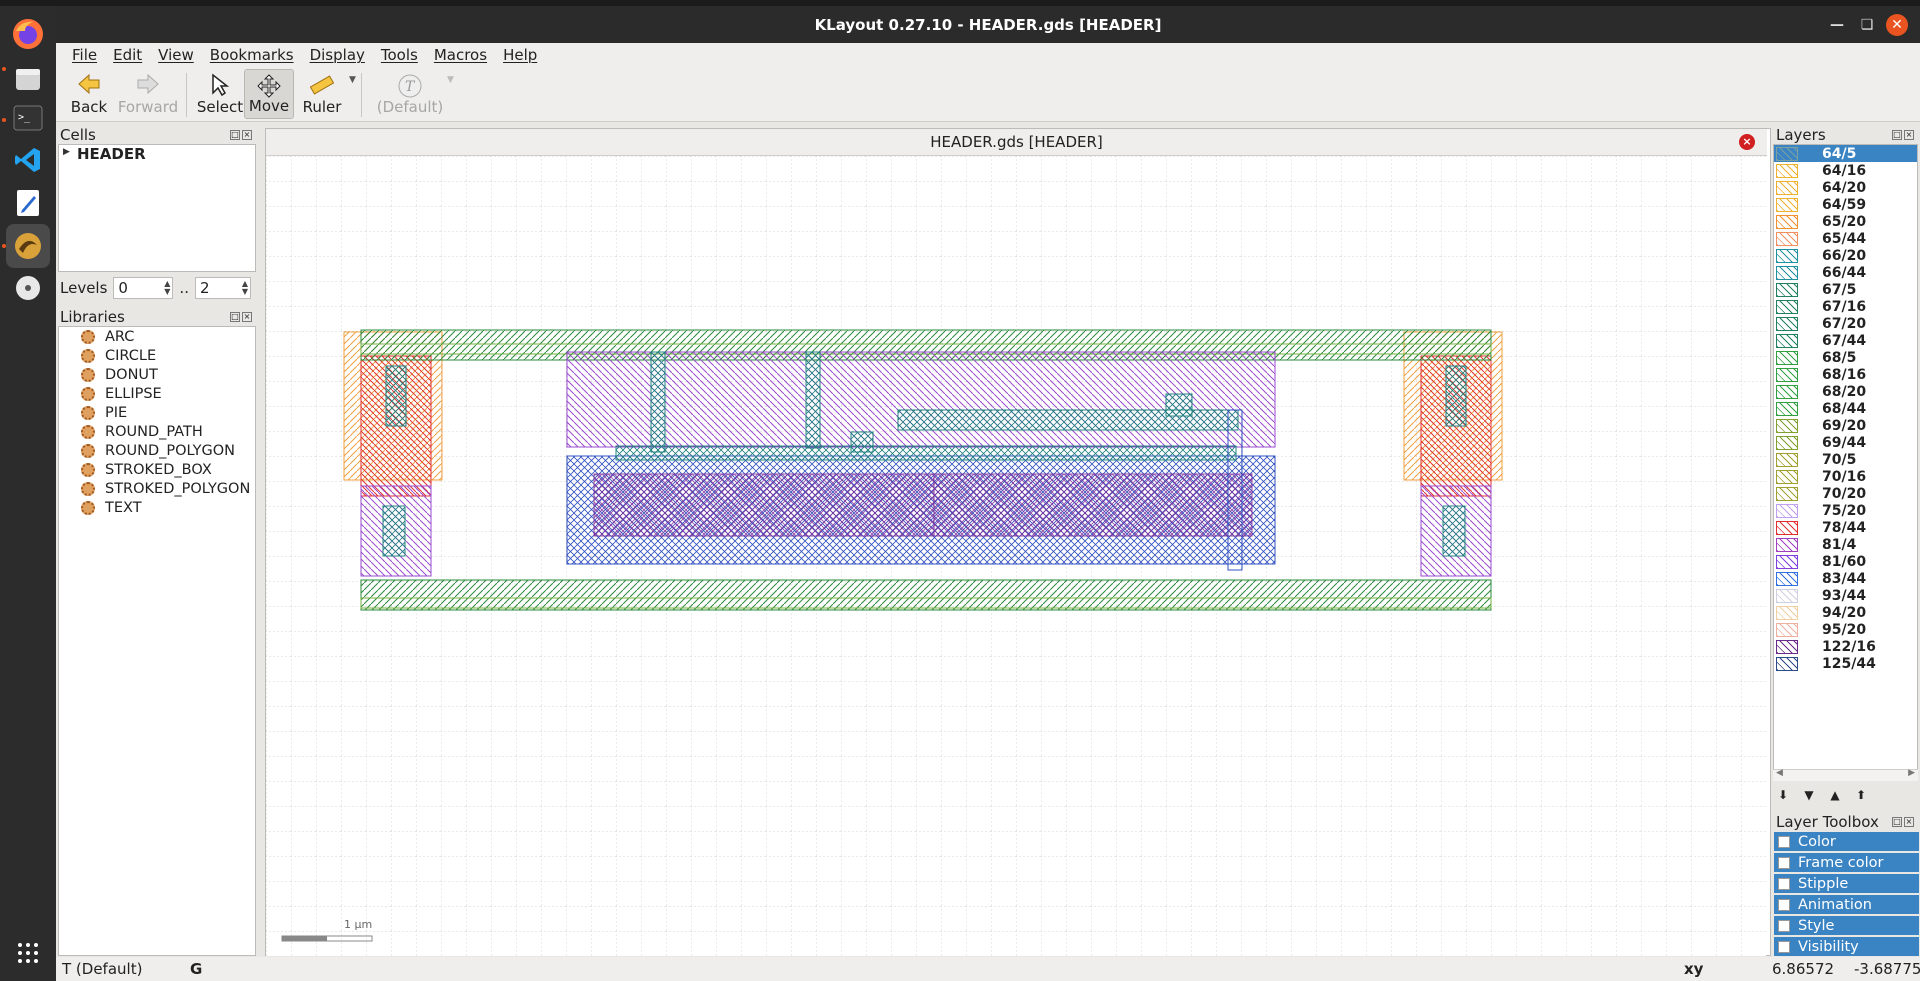 The height and width of the screenshot is (981, 1920). What do you see at coordinates (1845, 238) in the screenshot?
I see `layer-row: 65/44` at bounding box center [1845, 238].